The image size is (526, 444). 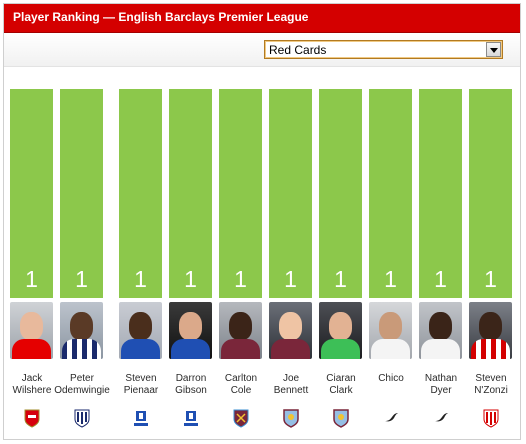 What do you see at coordinates (32, 418) in the screenshot?
I see `arsenal-crest-icon` at bounding box center [32, 418].